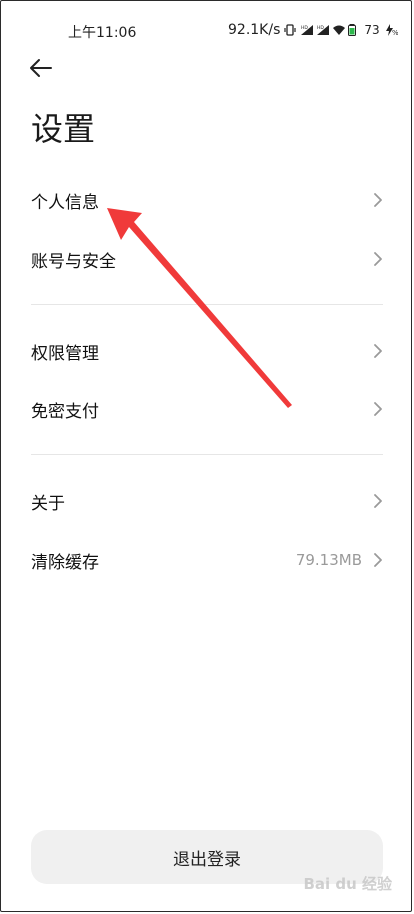 The height and width of the screenshot is (914, 414). Describe the element at coordinates (207, 28) in the screenshot. I see `status-bar: 上午11:06 92.1K/s HD HD 73 %` at that location.